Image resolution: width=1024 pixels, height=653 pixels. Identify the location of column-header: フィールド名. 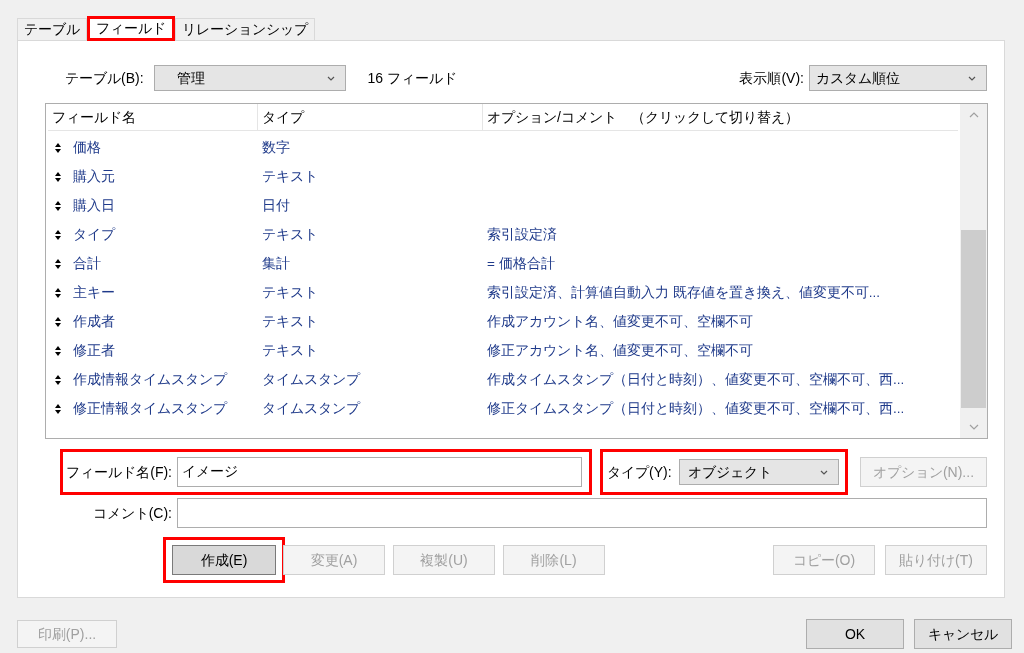
(153, 117).